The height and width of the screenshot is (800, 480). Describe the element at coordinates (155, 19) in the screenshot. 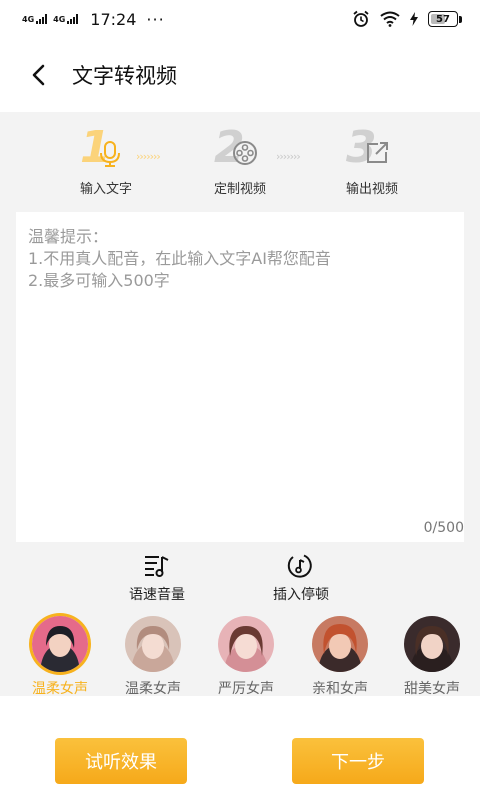

I see `more-notifications-icon: ···` at that location.